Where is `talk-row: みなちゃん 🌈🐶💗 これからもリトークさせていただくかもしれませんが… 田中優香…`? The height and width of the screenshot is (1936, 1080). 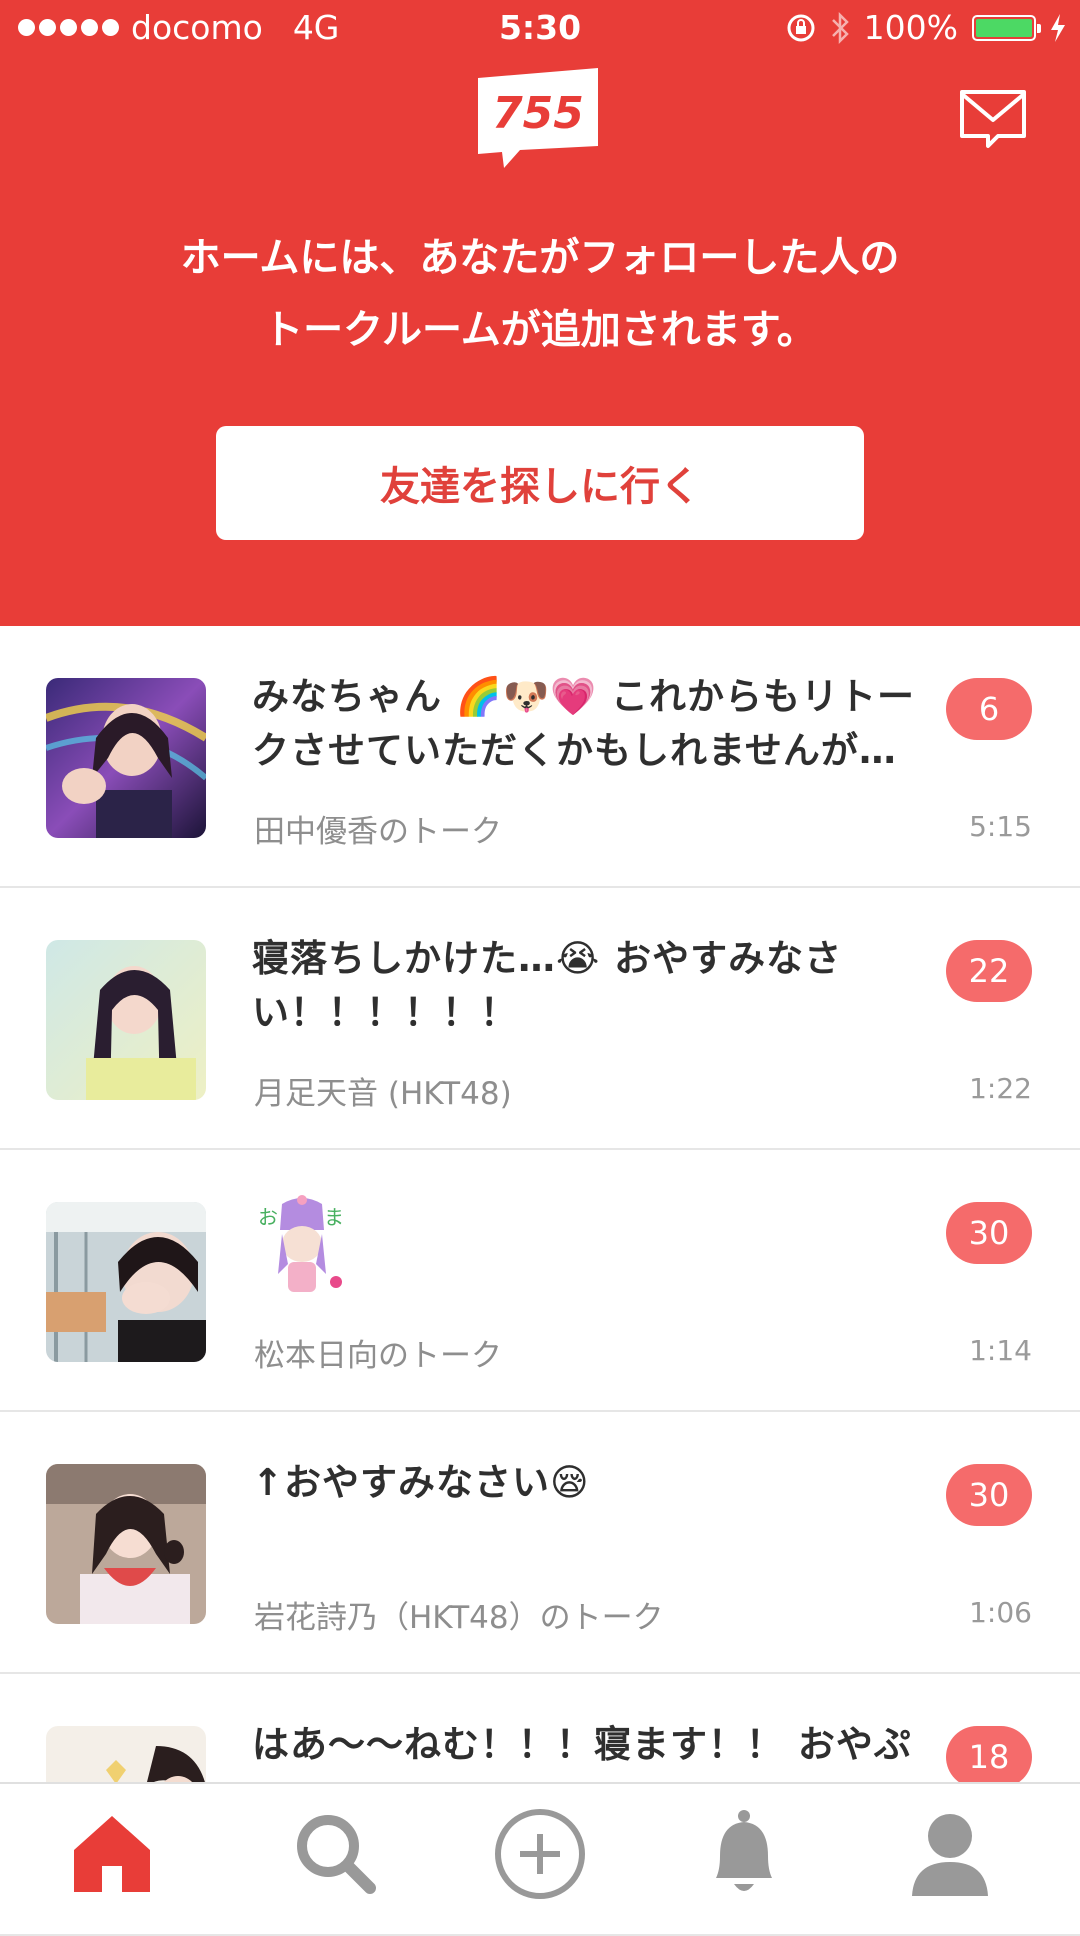 talk-row: みなちゃん 🌈🐶💗 これからもリトークさせていただくかもしれませんが… 田中優香… is located at coordinates (540, 757).